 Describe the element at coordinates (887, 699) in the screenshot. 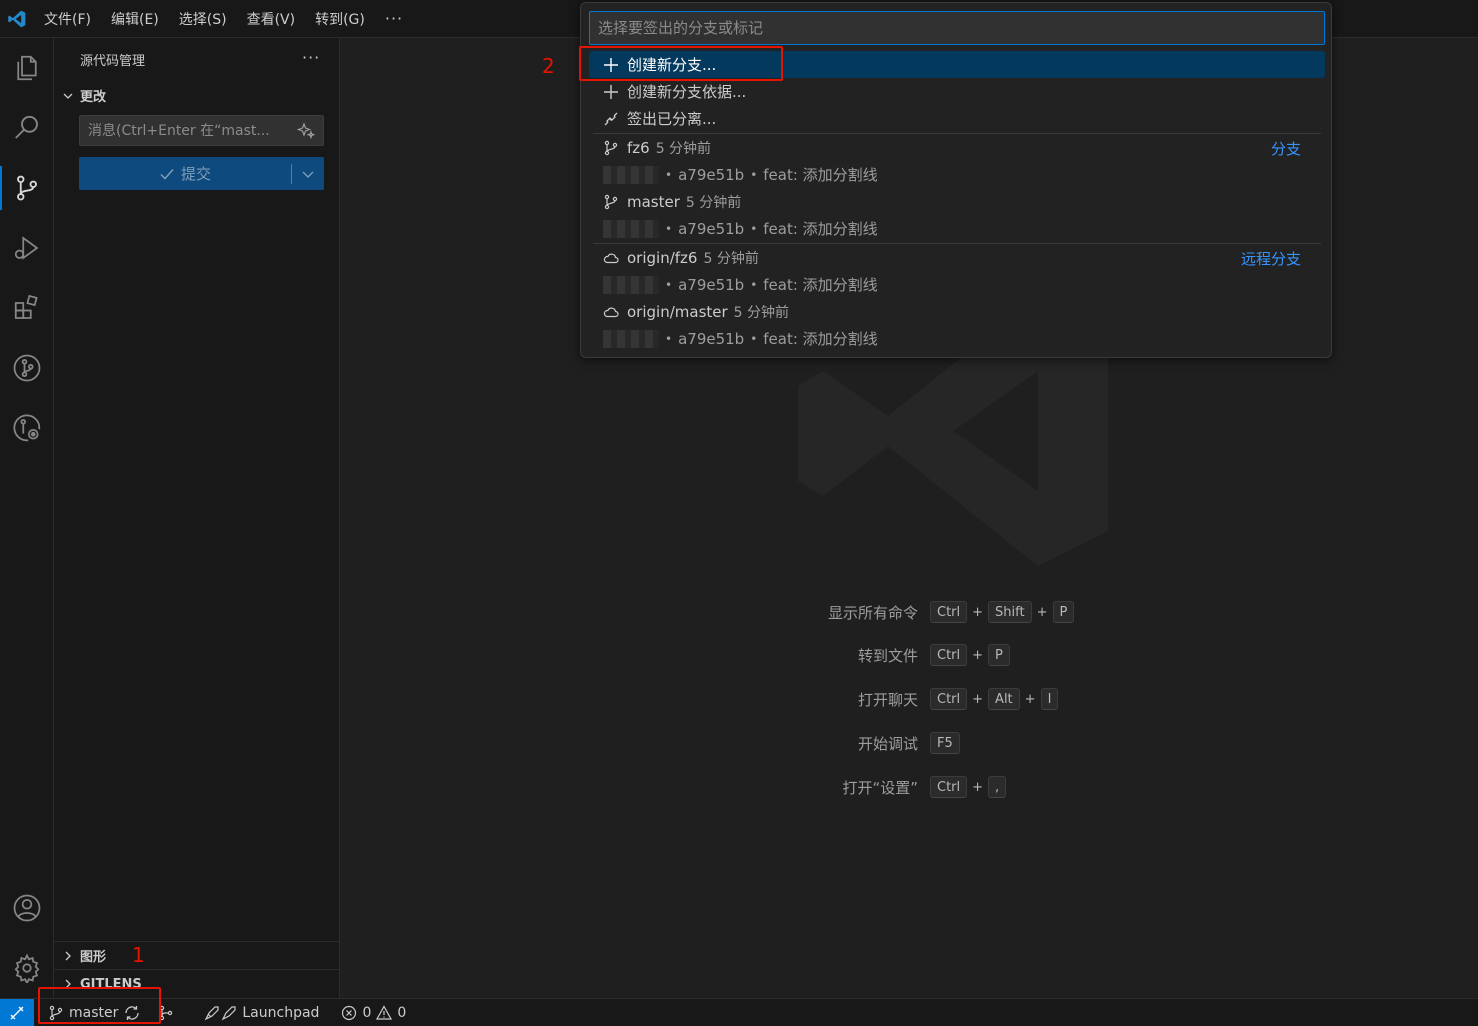

I see `shortcut-label: 打开聊天` at that location.